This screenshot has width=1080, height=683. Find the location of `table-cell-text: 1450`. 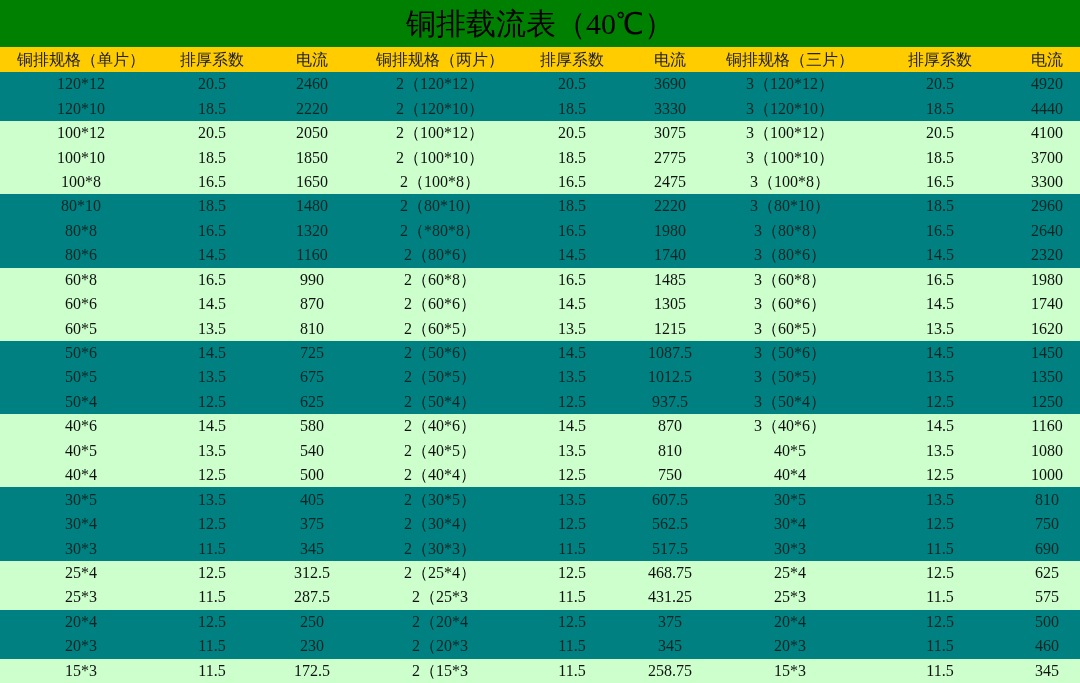

table-cell-text: 1450 is located at coordinates (1047, 353).